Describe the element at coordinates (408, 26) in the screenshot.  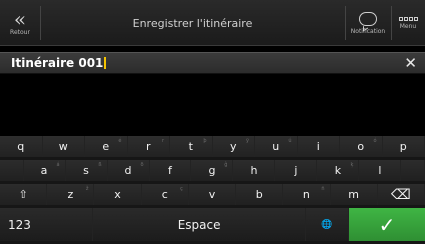
I see `menu-label: Menu` at that location.